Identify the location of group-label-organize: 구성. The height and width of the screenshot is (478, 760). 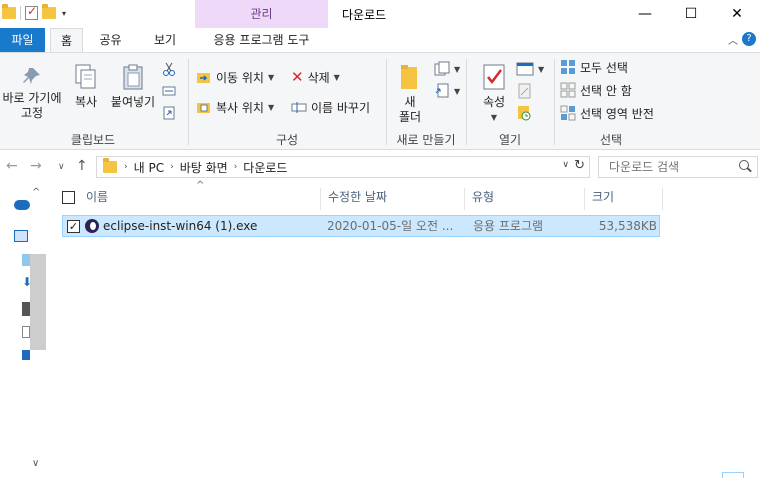
(287, 140).